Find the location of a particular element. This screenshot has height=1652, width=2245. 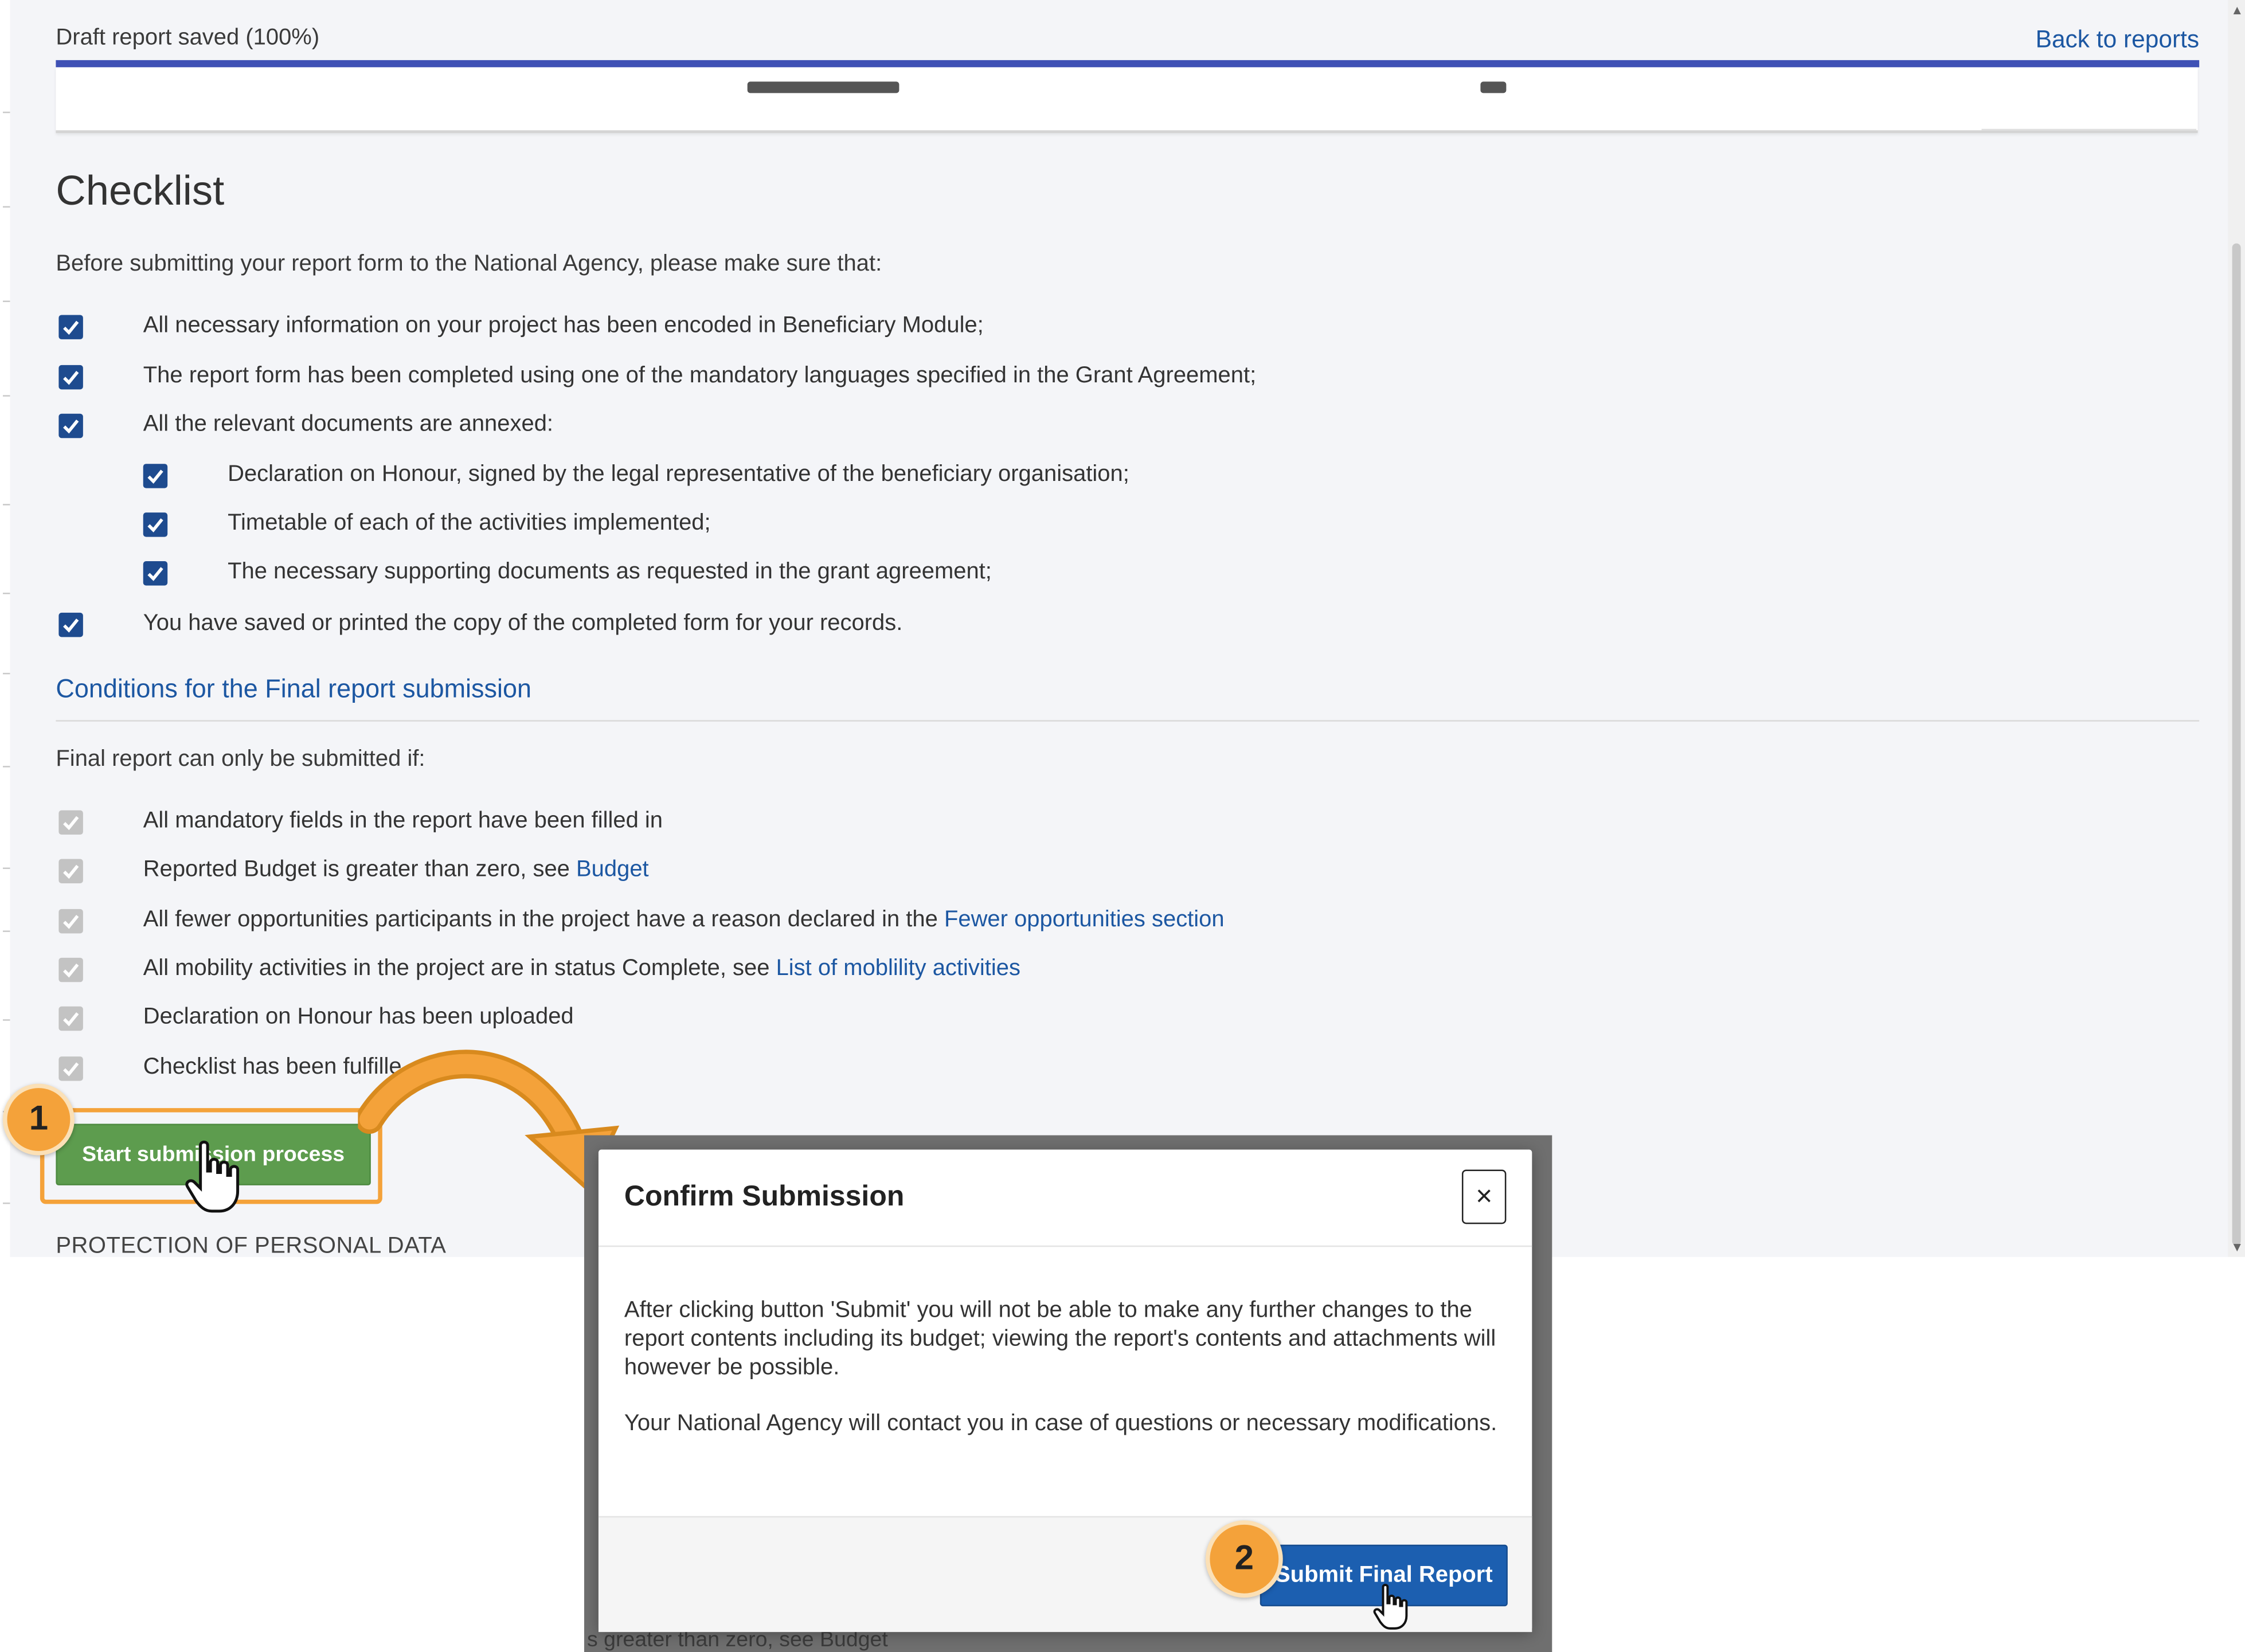

step1-badge: 1 is located at coordinates (38, 1119).